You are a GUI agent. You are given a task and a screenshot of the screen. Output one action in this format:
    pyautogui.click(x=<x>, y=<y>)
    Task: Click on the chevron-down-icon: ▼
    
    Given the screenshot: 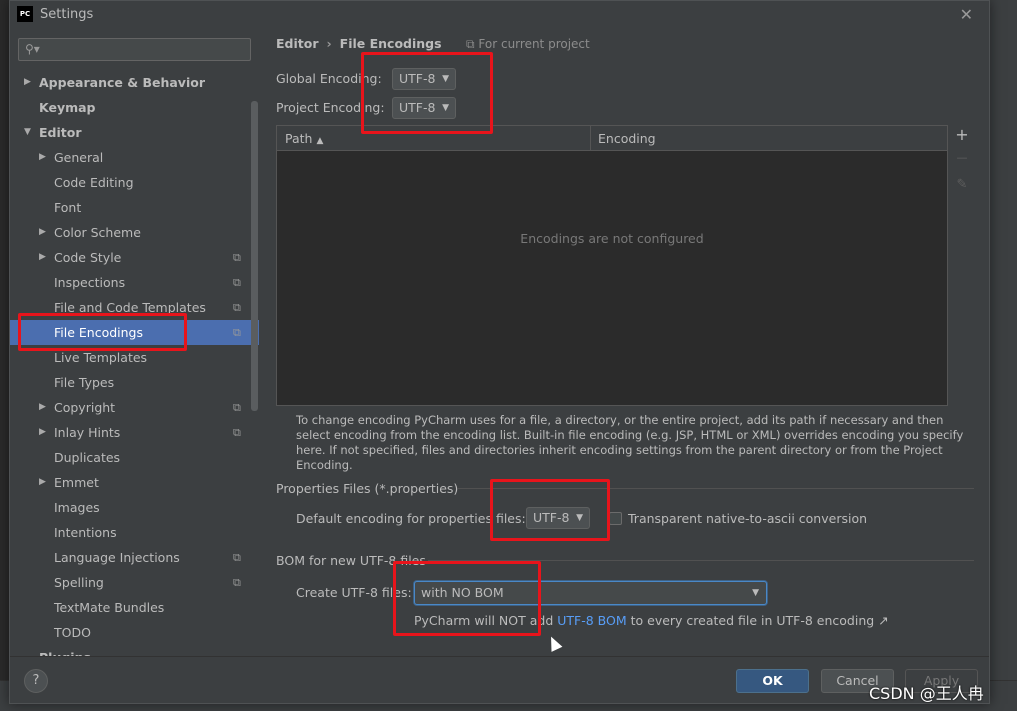 What is the action you would take?
    pyautogui.click(x=755, y=593)
    